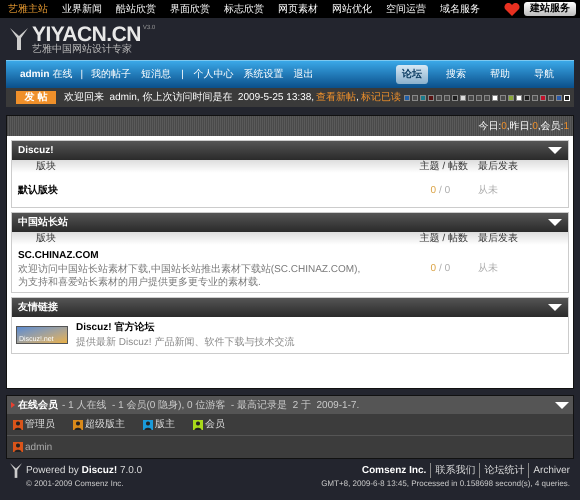 The height and width of the screenshot is (500, 580). I want to click on online-user: admin, so click(38, 447).